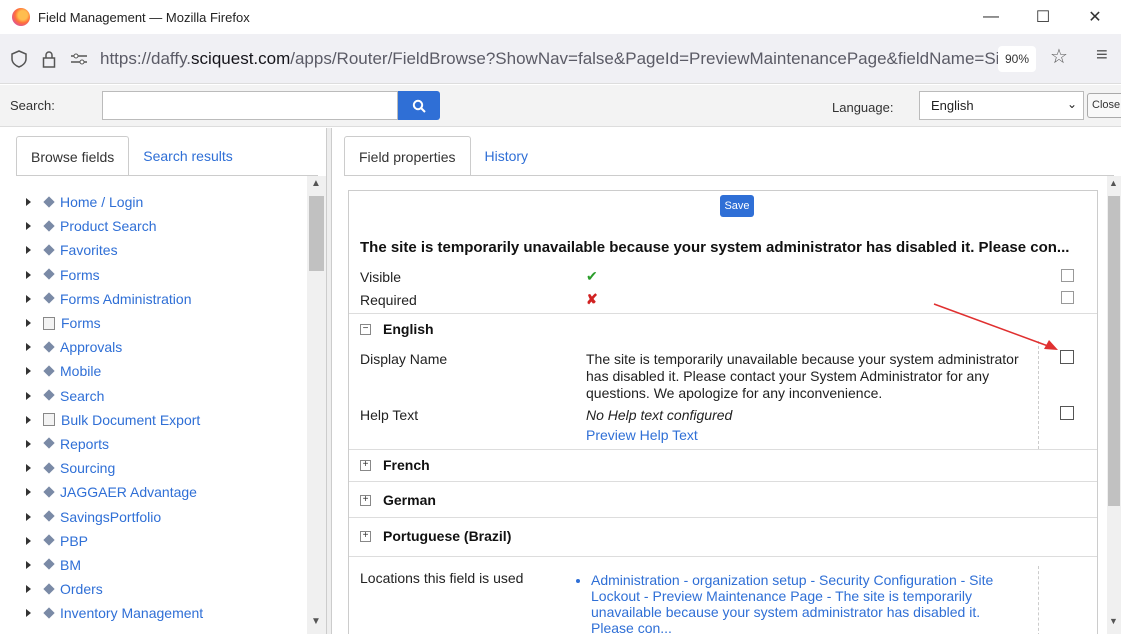 Image resolution: width=1121 pixels, height=634 pixels. What do you see at coordinates (737, 206) in the screenshot?
I see `save-button: Save` at bounding box center [737, 206].